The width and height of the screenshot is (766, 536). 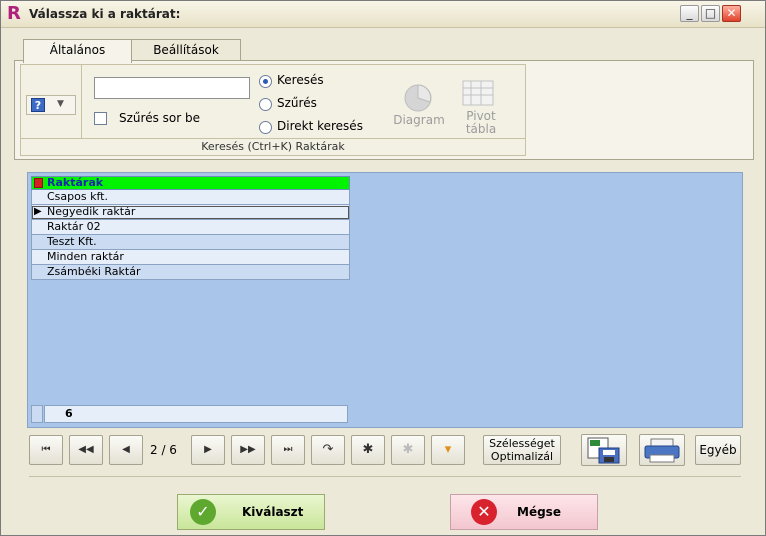 I want to click on radio-kereses, so click(x=265, y=81).